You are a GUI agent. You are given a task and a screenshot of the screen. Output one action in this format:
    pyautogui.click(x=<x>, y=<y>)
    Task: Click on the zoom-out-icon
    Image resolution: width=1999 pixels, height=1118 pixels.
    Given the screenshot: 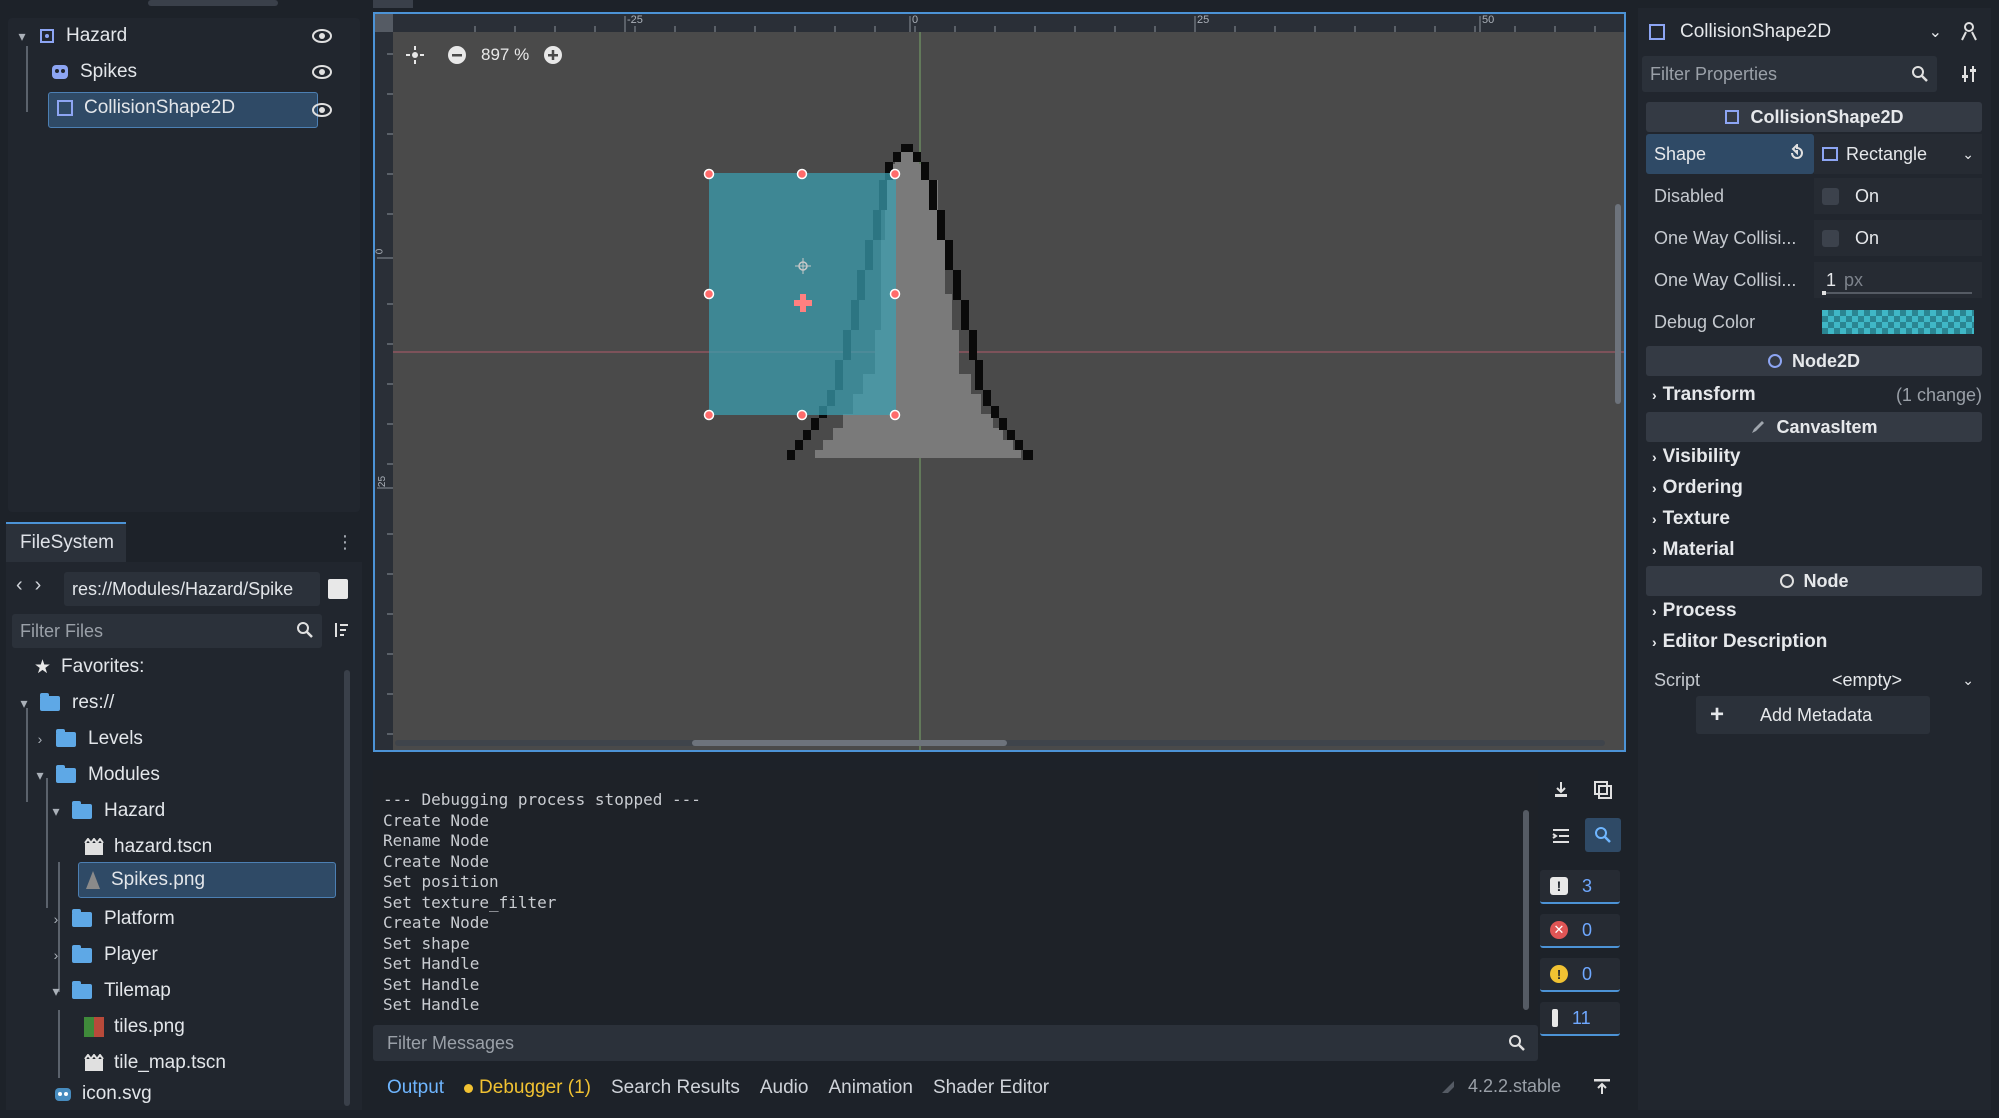 What is the action you would take?
    pyautogui.click(x=457, y=55)
    